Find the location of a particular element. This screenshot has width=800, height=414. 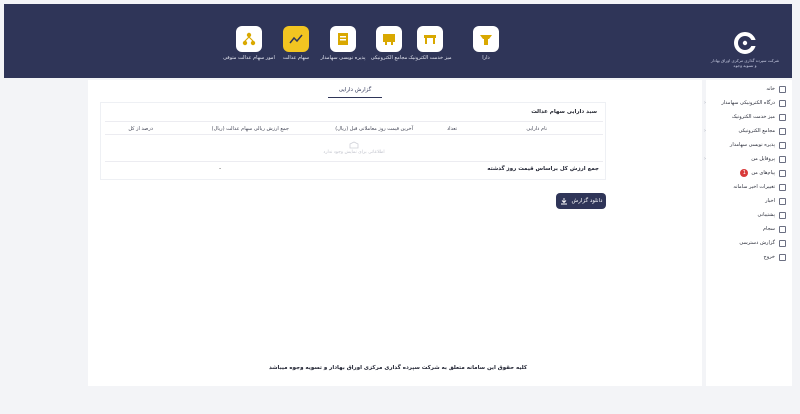

column-percent: درصد از کل is located at coordinates (140, 129).